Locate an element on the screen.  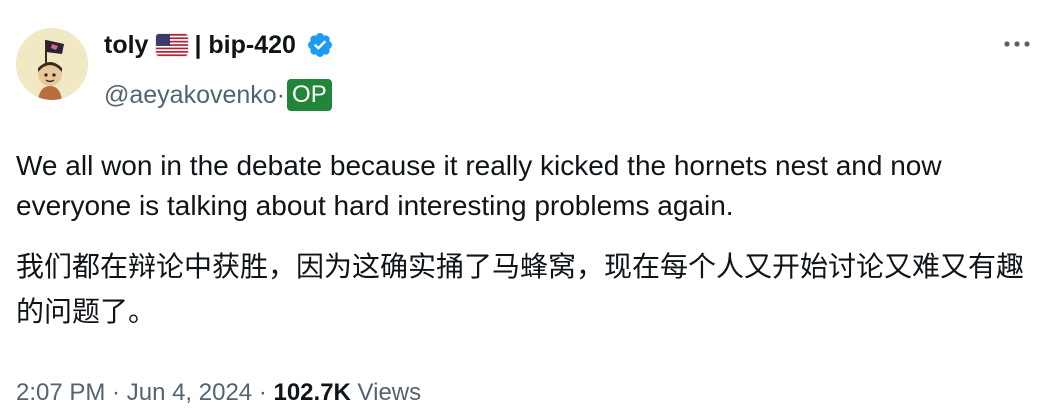
author-name-row: toly | bip-420 is located at coordinates (549, 45).